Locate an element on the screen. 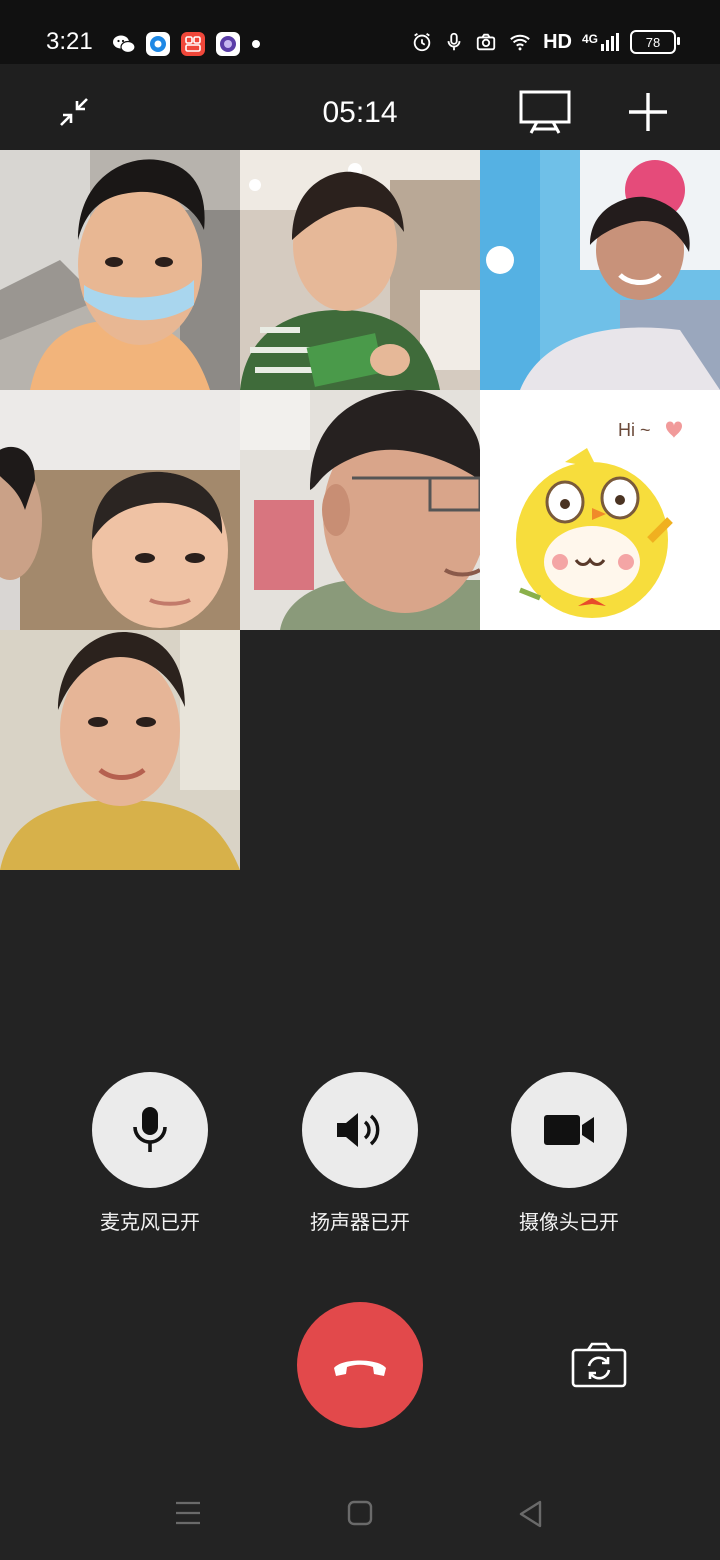 This screenshot has width=720, height=1560. microphone-icon is located at coordinates (150, 1129).